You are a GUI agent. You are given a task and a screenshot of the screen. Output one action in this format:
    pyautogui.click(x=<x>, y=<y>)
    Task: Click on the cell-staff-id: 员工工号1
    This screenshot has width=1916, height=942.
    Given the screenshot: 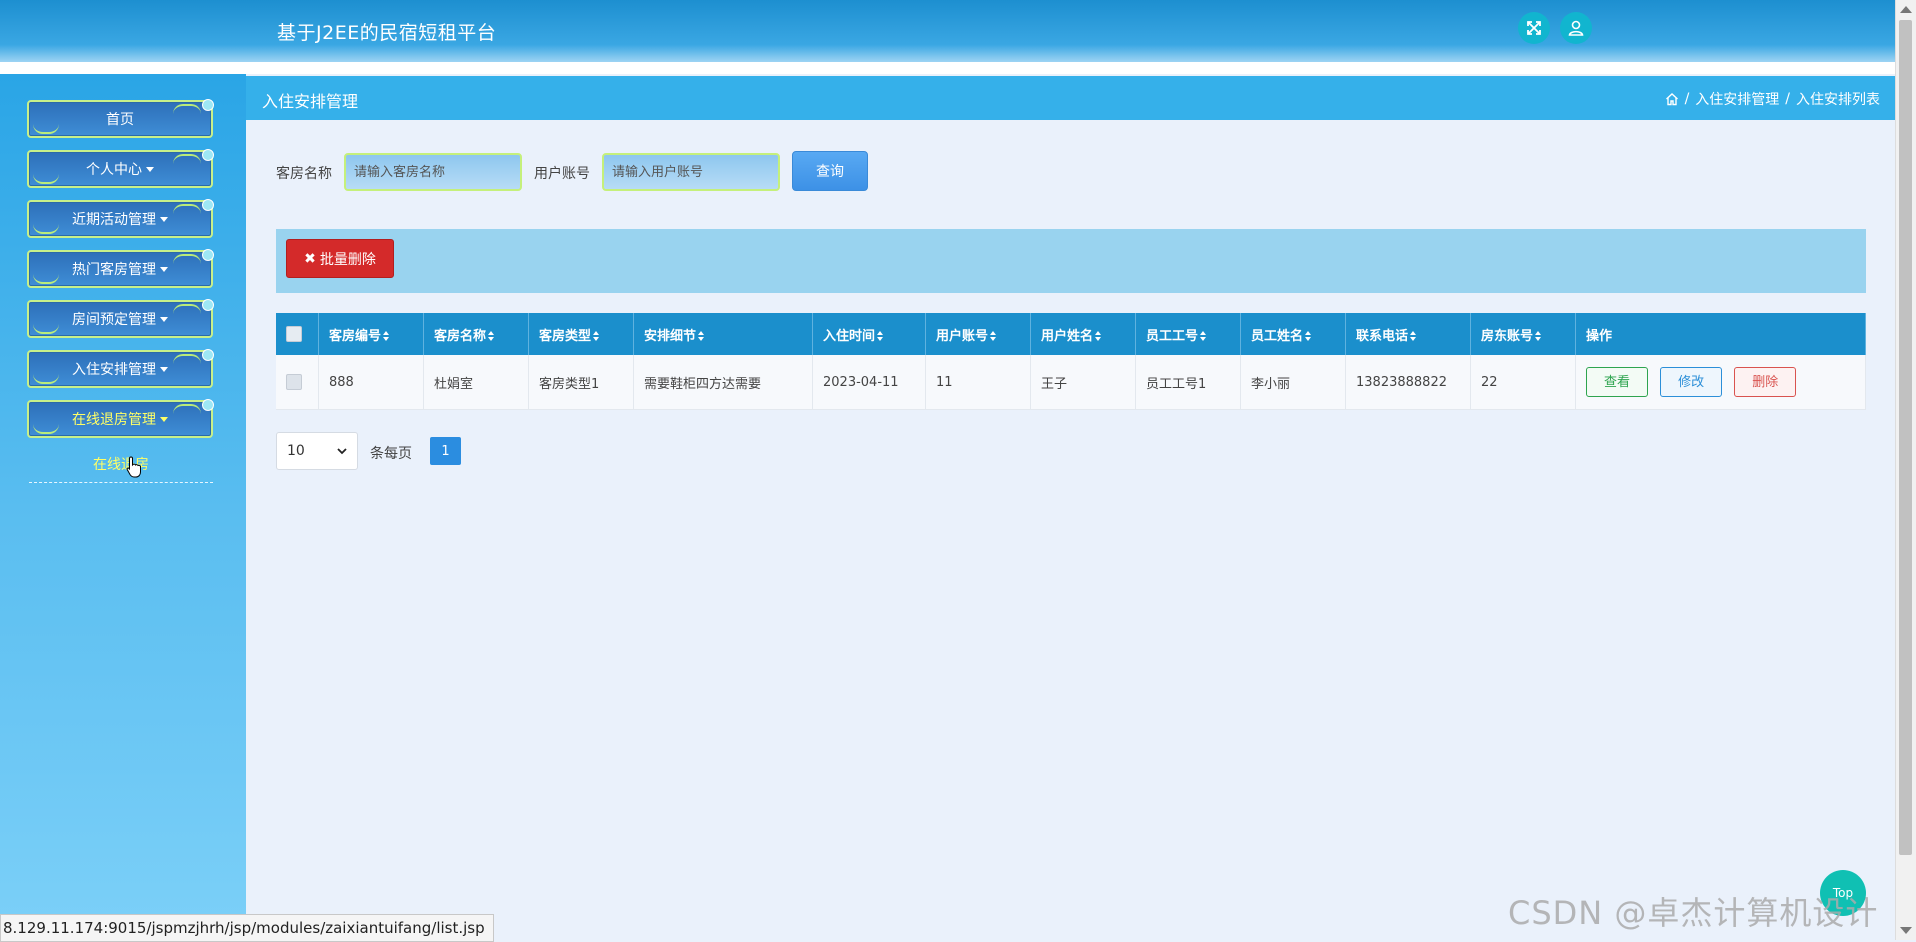 What is the action you would take?
    pyautogui.click(x=1188, y=382)
    